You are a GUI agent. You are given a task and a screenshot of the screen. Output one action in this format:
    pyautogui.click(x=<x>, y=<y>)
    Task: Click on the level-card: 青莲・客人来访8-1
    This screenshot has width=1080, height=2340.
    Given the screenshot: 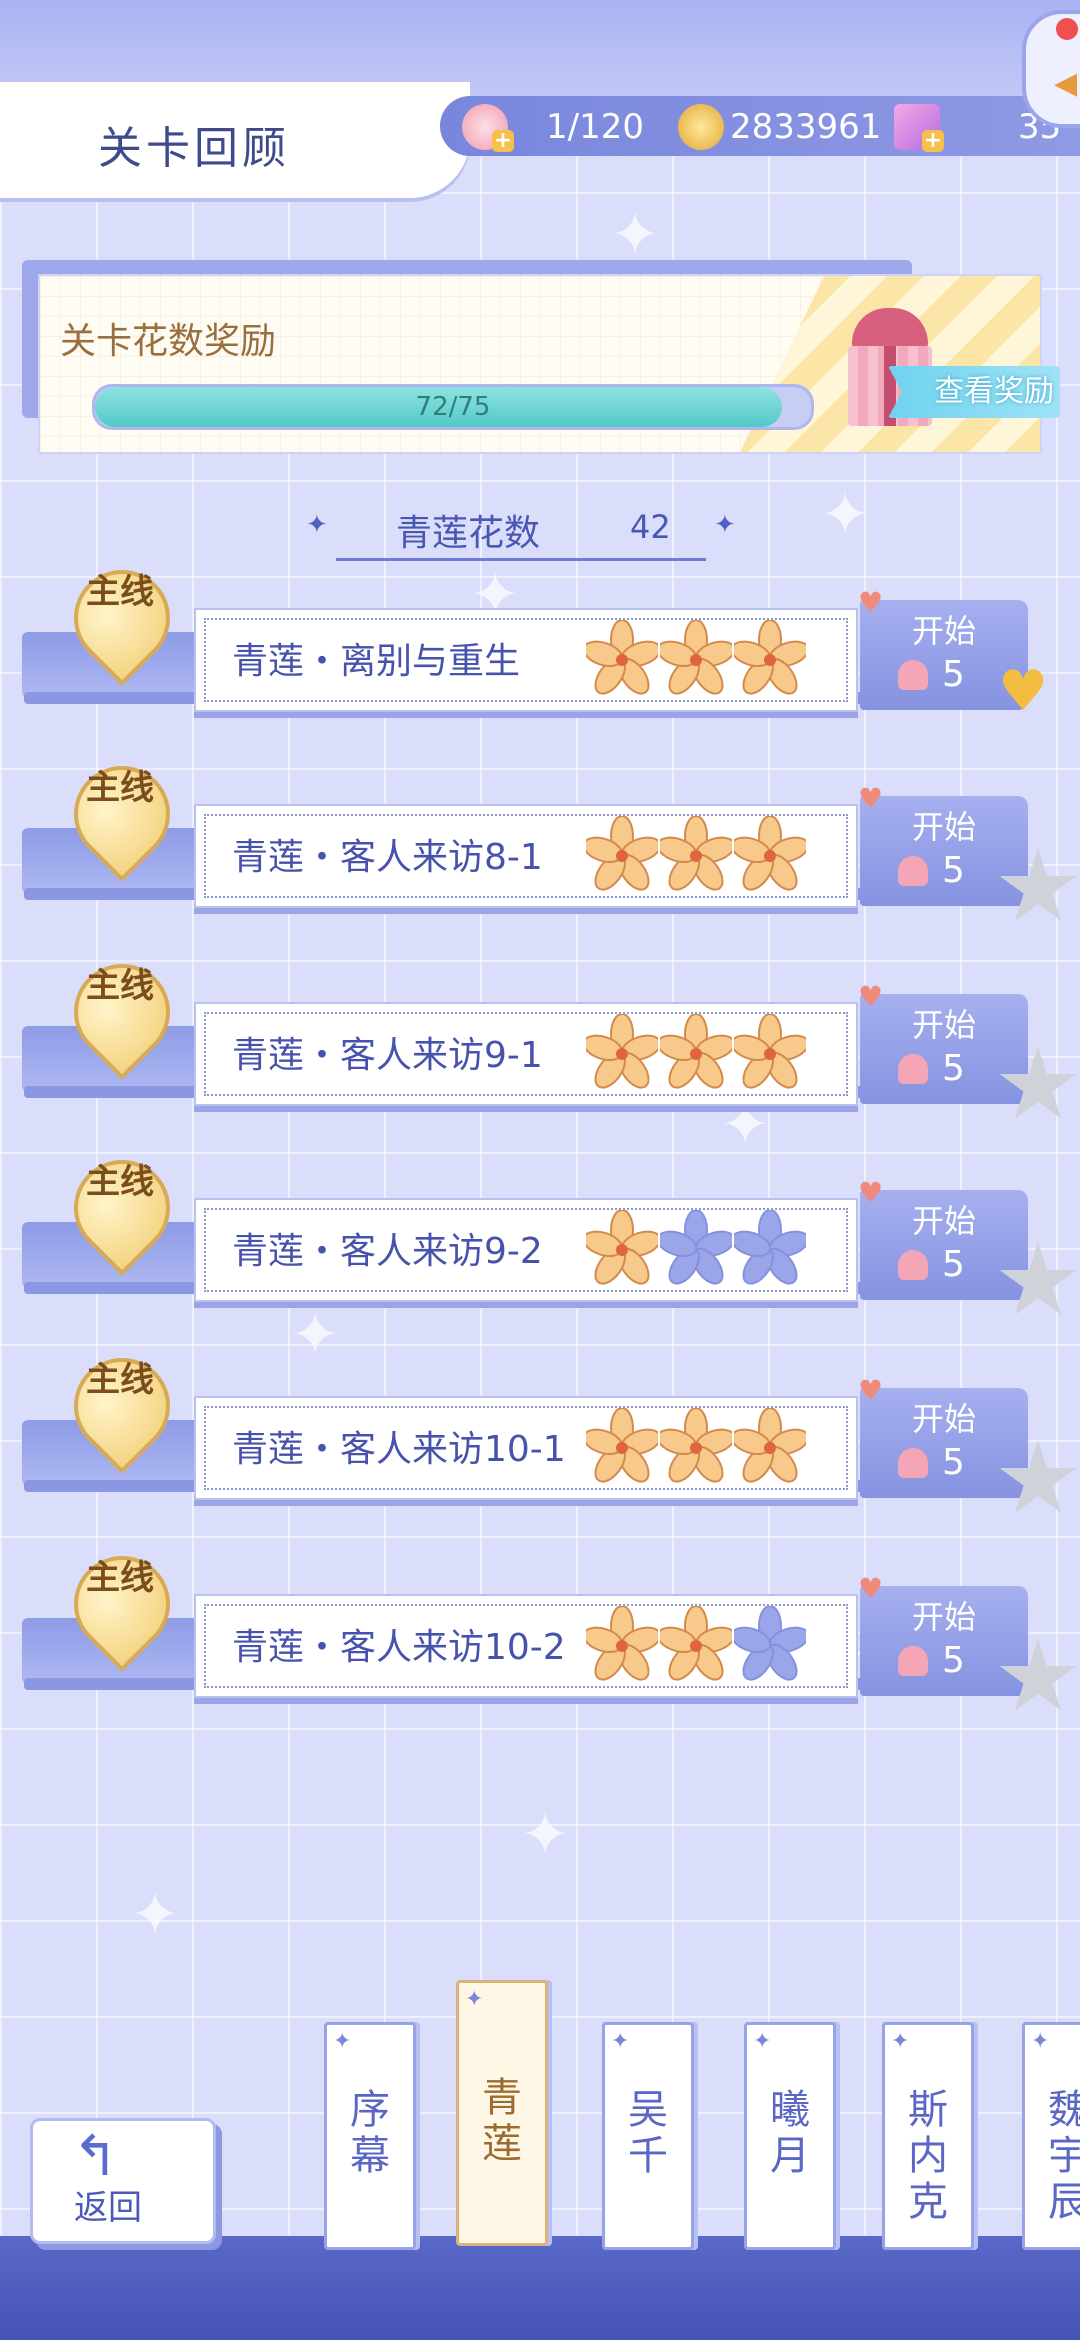 What is the action you would take?
    pyautogui.click(x=526, y=856)
    